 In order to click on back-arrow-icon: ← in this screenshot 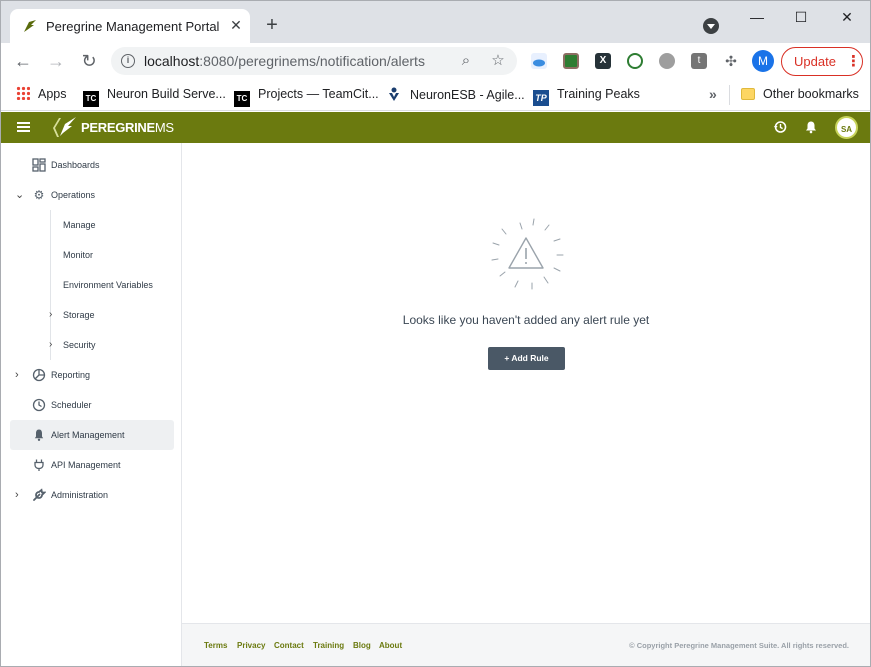, I will do `click(23, 61)`.